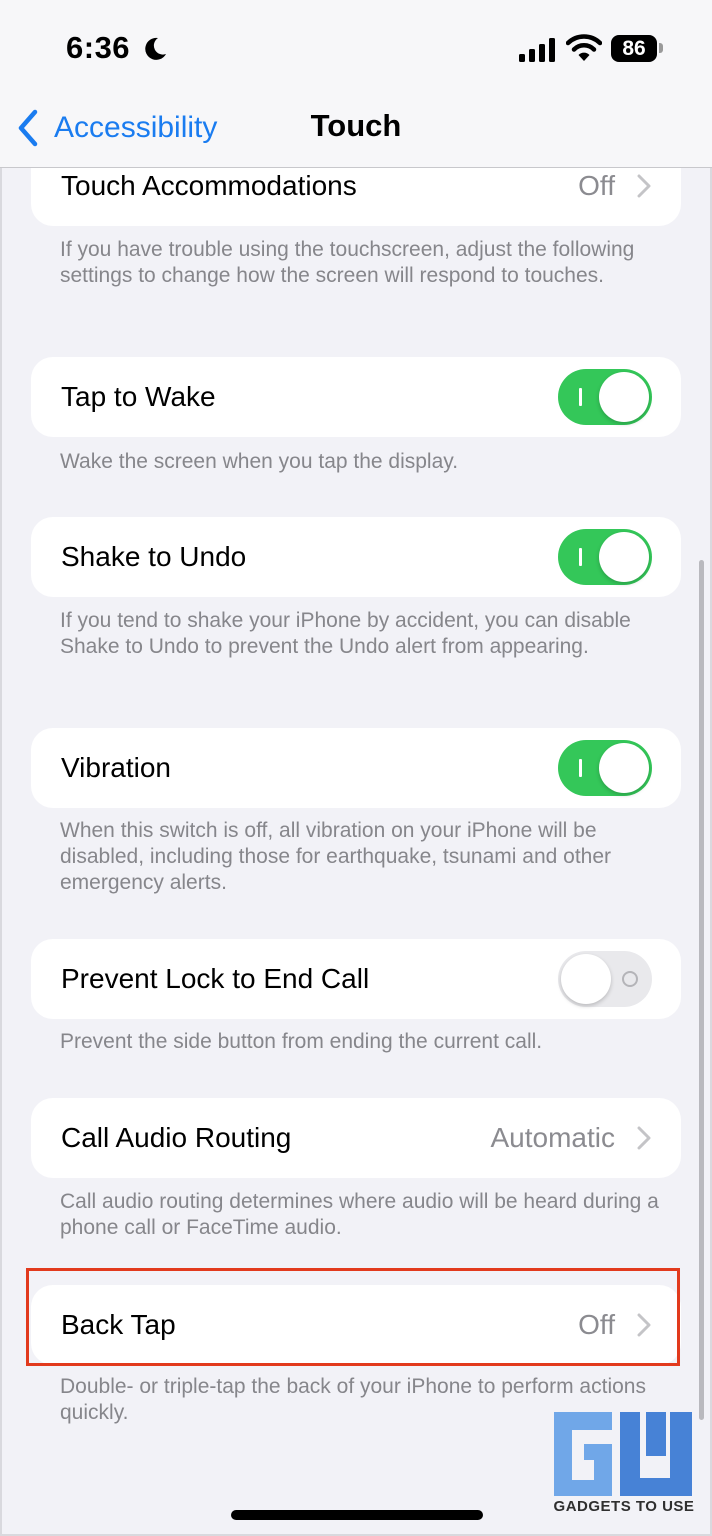 Image resolution: width=712 pixels, height=1536 pixels. What do you see at coordinates (155, 48) in the screenshot?
I see `moon-icon` at bounding box center [155, 48].